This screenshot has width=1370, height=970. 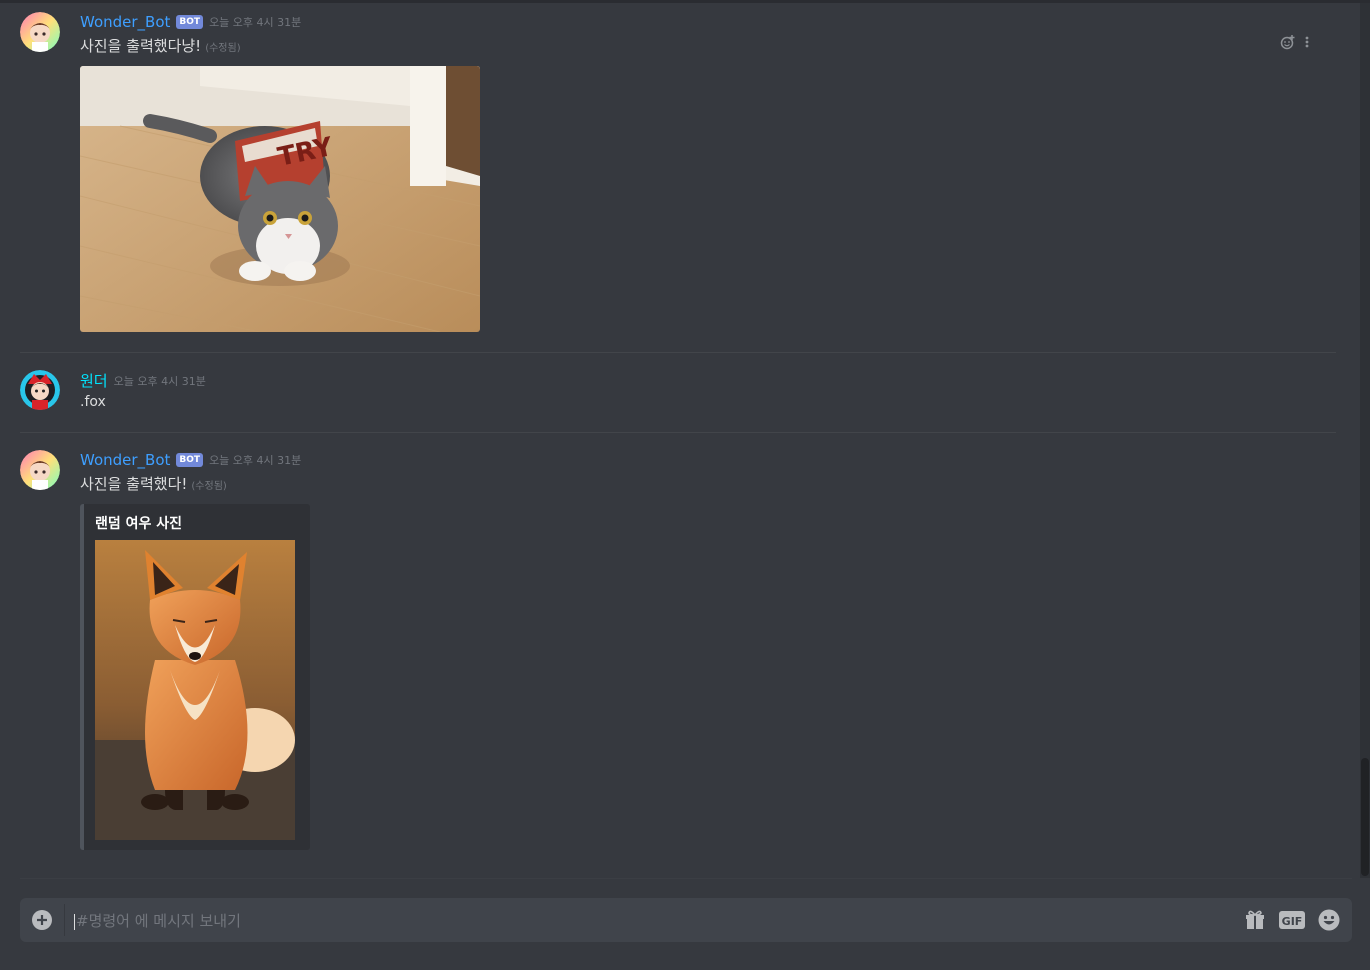 I want to click on plus-circle-icon, so click(x=42, y=920).